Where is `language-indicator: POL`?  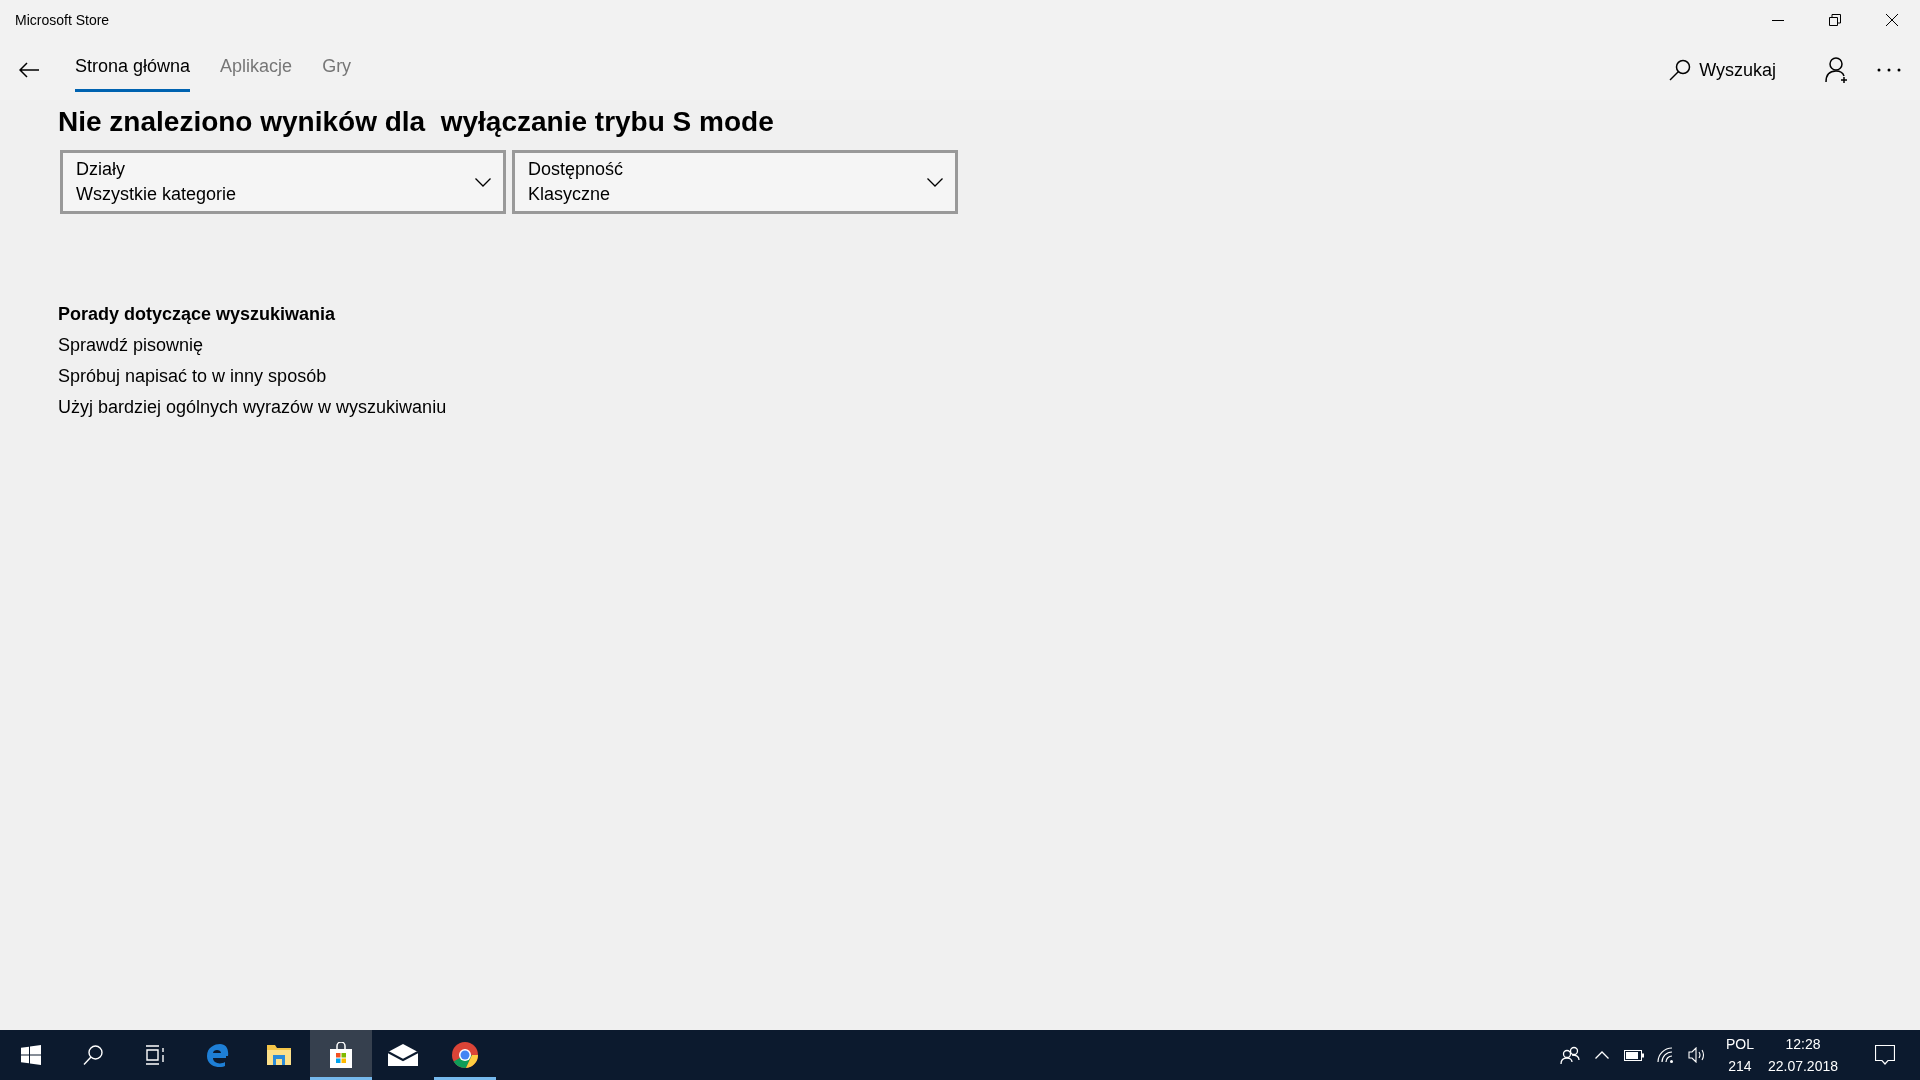 language-indicator: POL is located at coordinates (1739, 1044).